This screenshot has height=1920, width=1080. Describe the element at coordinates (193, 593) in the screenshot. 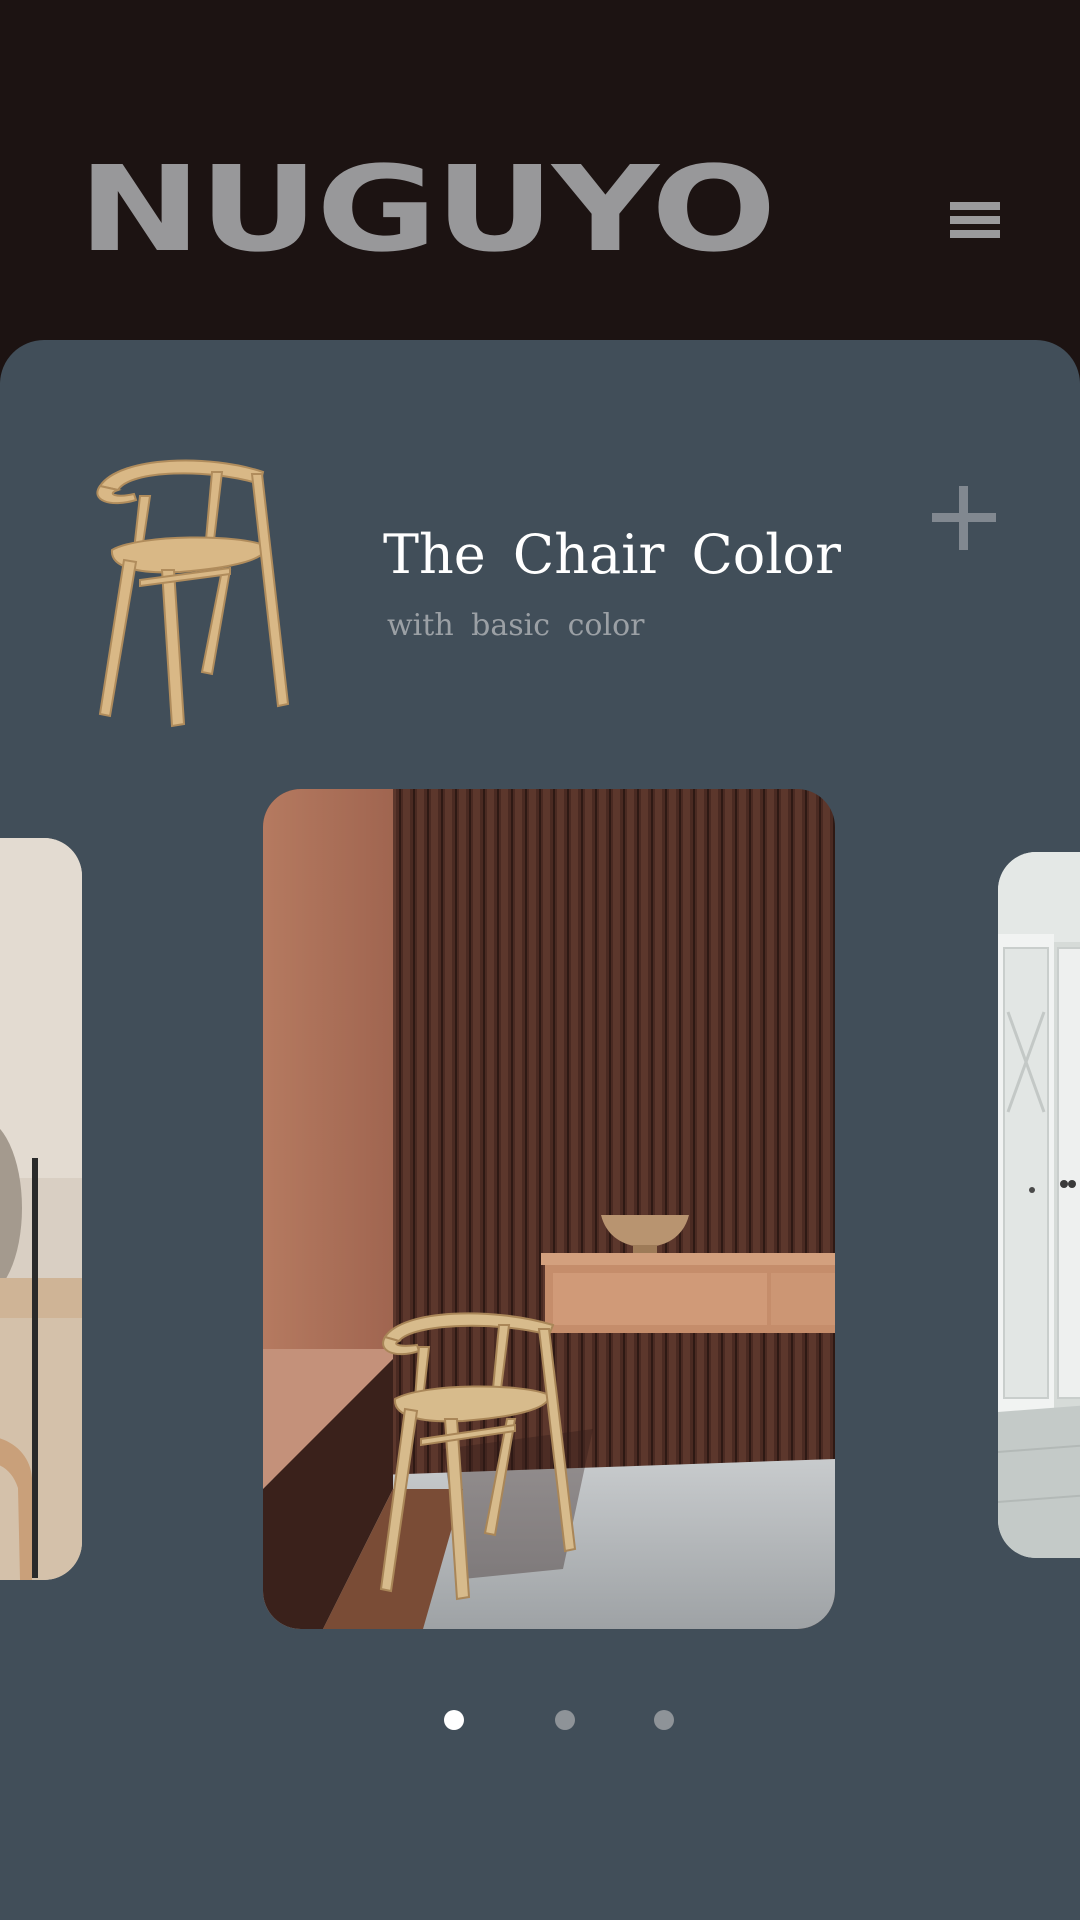

I see `chair-thumbnail` at that location.